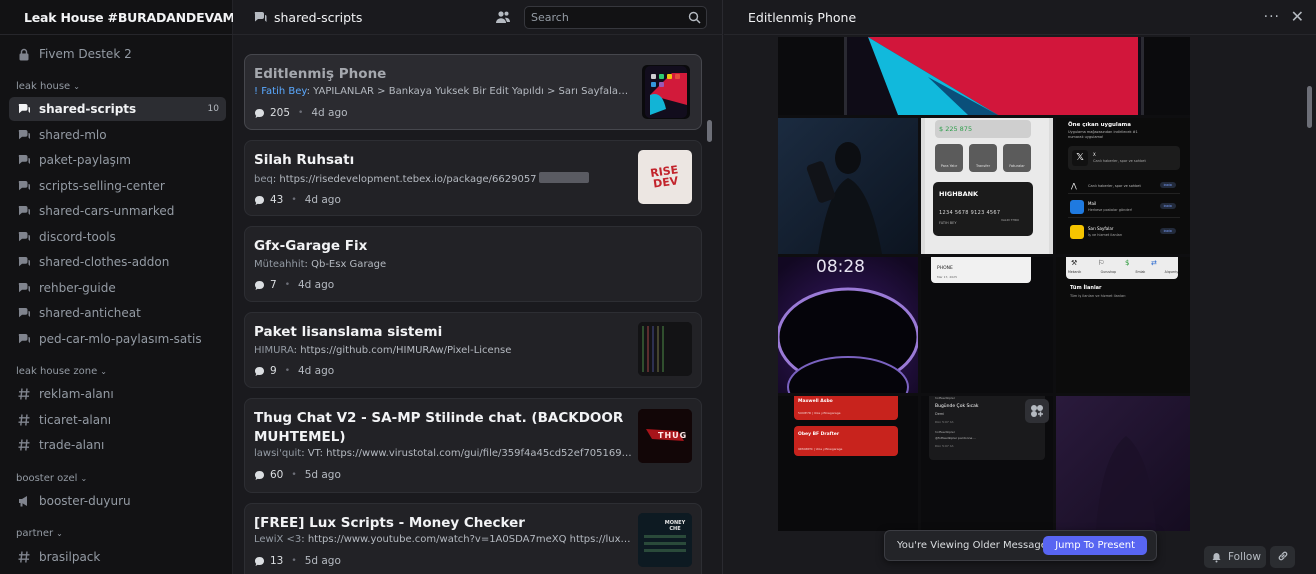 Image resolution: width=1316 pixels, height=574 pixels. What do you see at coordinates (815, 401) in the screenshot?
I see `list-item-title: Maxwell Asbo` at bounding box center [815, 401].